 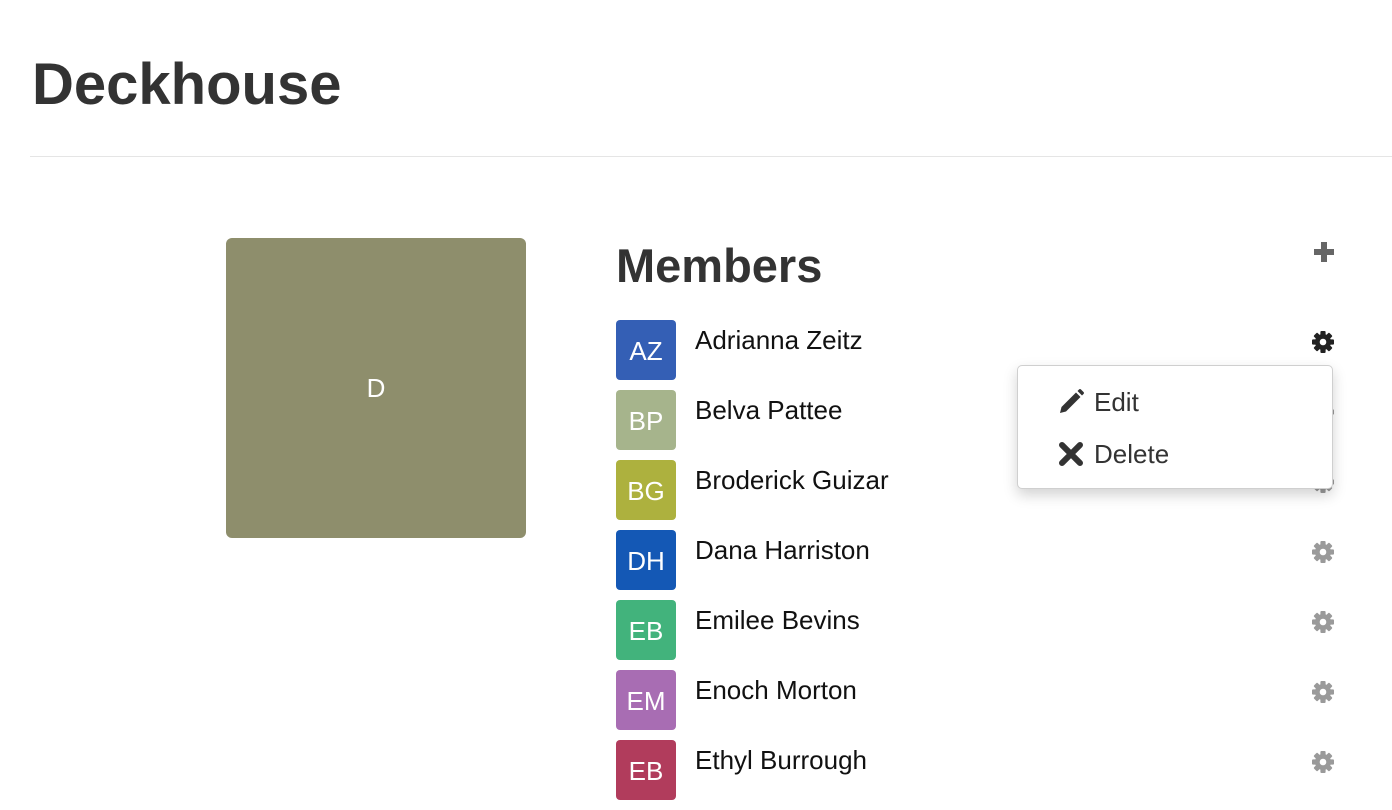 I want to click on remove-icon, so click(x=1071, y=454).